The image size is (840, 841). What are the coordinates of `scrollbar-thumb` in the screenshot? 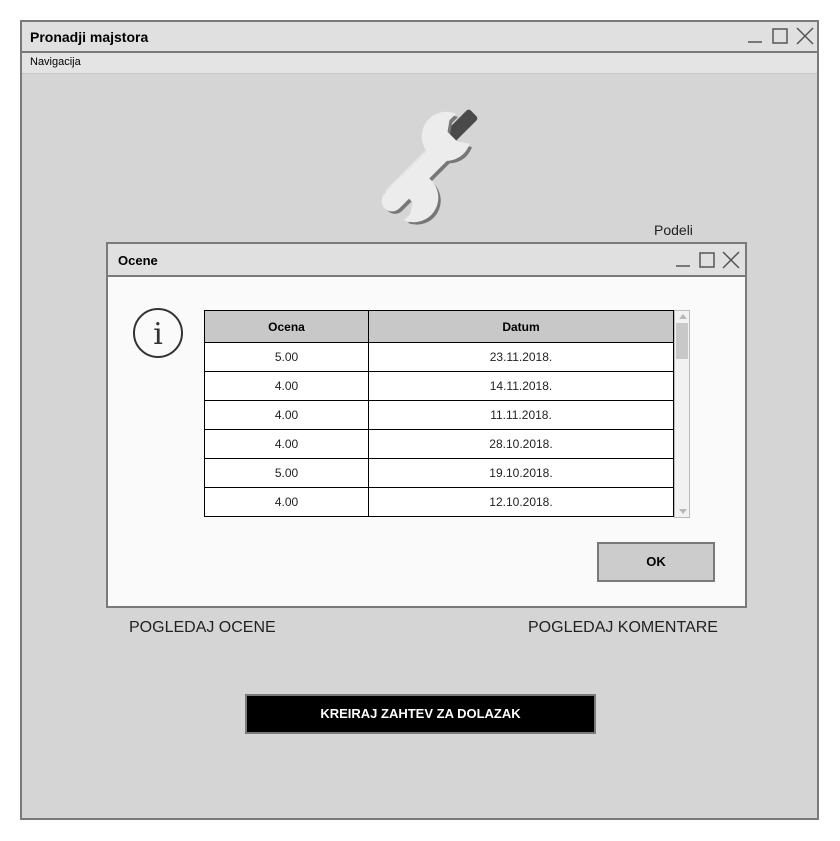 It's located at (682, 341).